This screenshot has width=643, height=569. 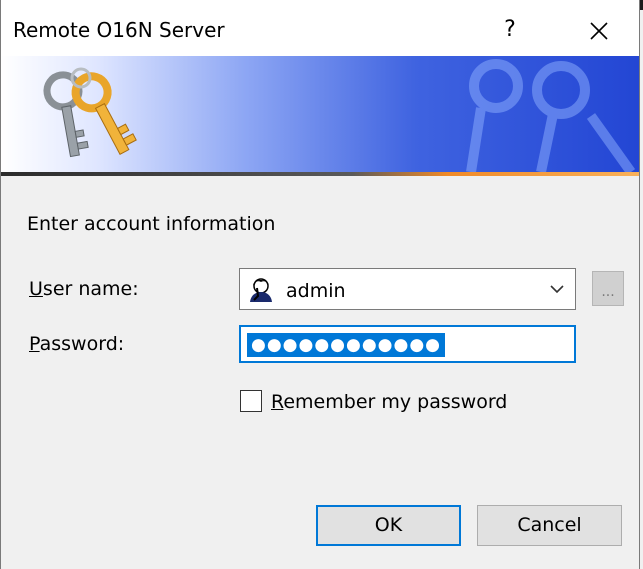 What do you see at coordinates (261, 290) in the screenshot?
I see `user-icon` at bounding box center [261, 290].